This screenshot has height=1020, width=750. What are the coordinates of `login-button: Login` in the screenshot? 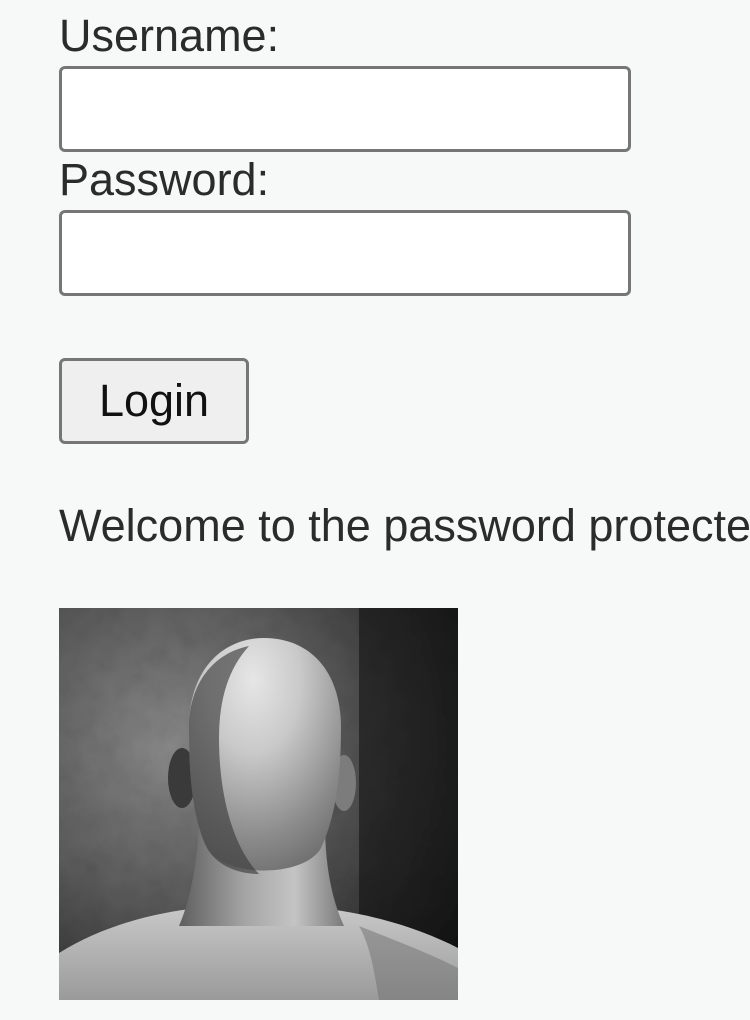 It's located at (154, 401).